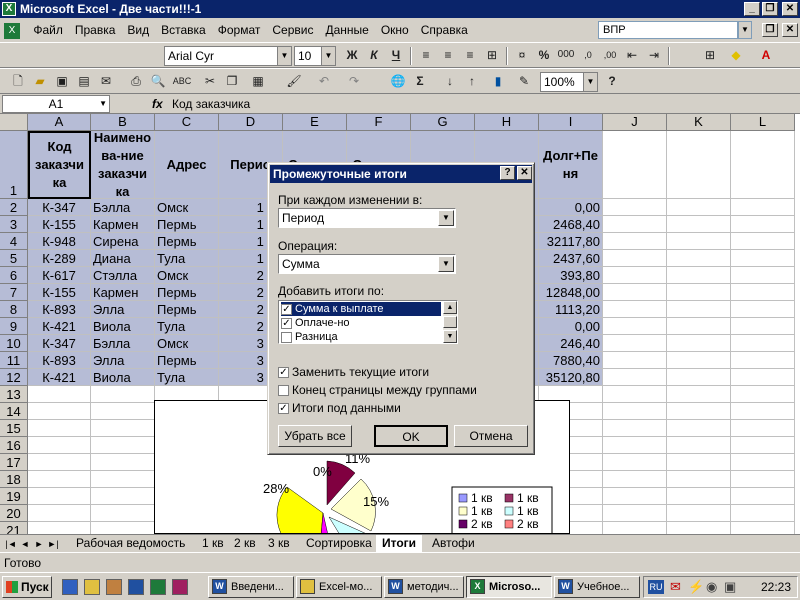 Image resolution: width=800 pixels, height=600 pixels. Describe the element at coordinates (123, 326) in the screenshot. I see `cell-b-9: Виола` at that location.